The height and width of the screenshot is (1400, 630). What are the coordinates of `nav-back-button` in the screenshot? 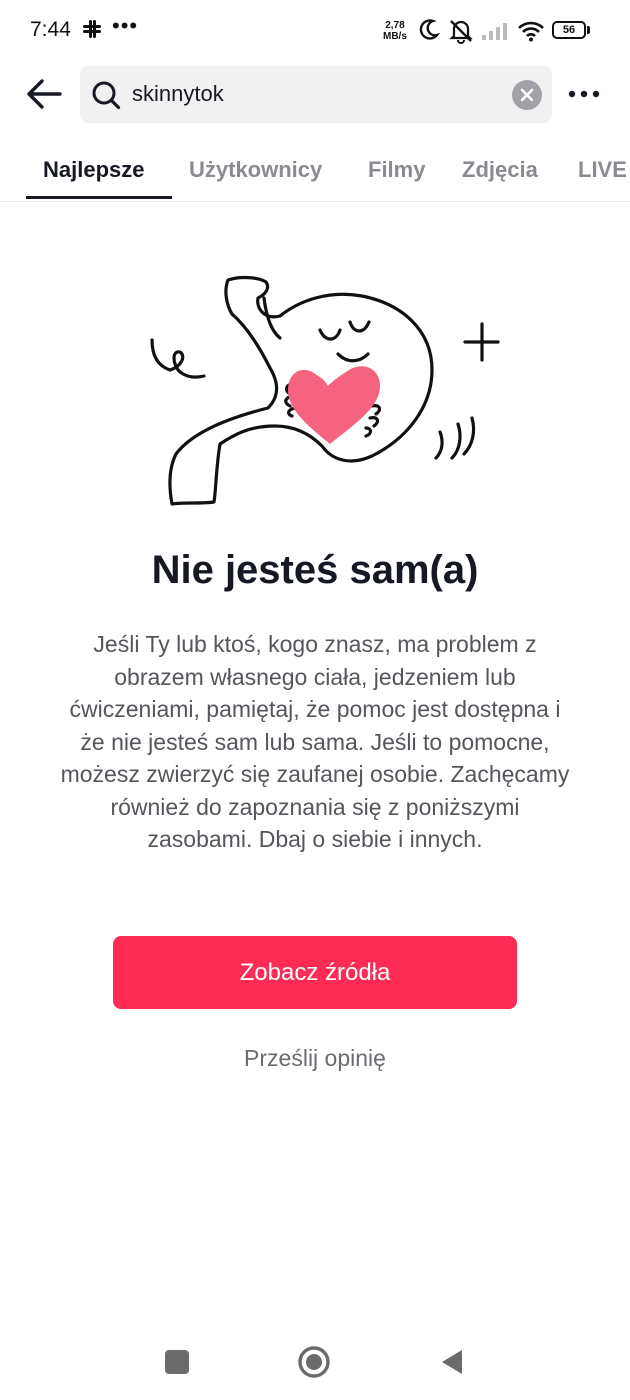 It's located at (452, 1362).